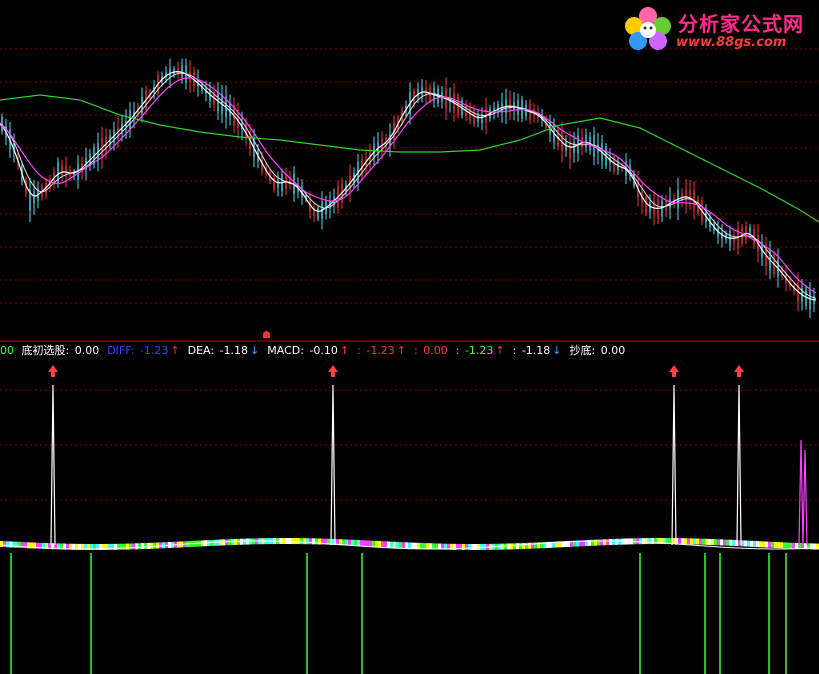 The image size is (819, 674). What do you see at coordinates (47, 350) in the screenshot?
I see `indicator-label: 底初选股:` at bounding box center [47, 350].